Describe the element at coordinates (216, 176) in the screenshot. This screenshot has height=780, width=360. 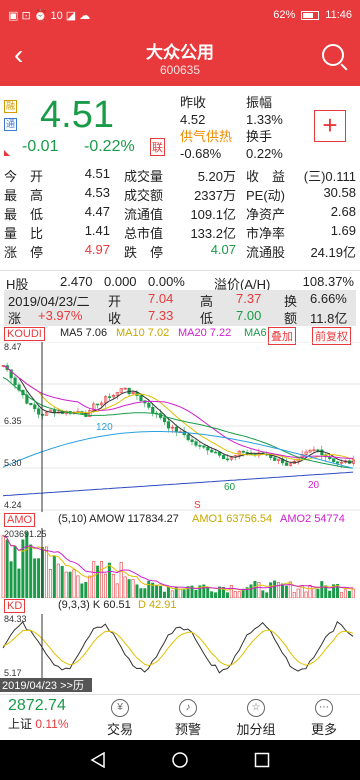
I see `stat-value: 5.20万` at that location.